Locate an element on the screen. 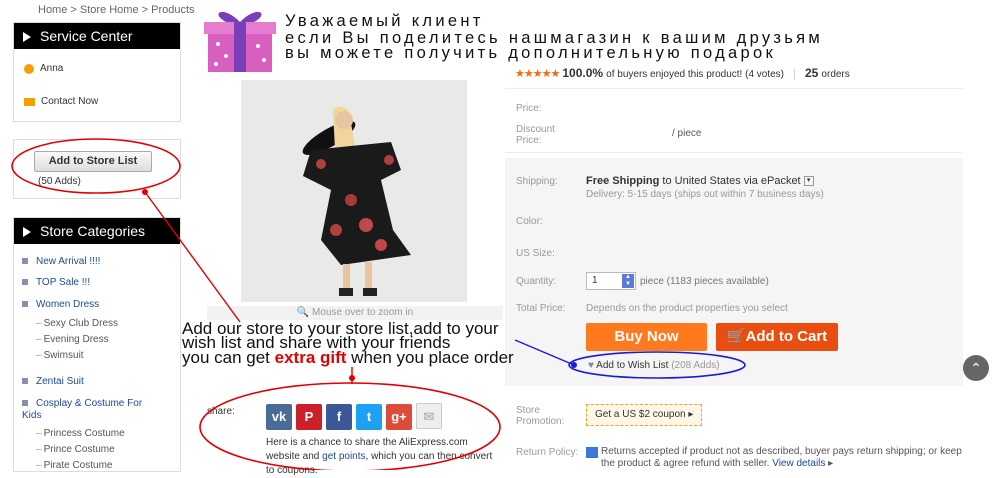 Image resolution: width=1000 pixels, height=478 pixels. share-label: share: is located at coordinates (221, 411).